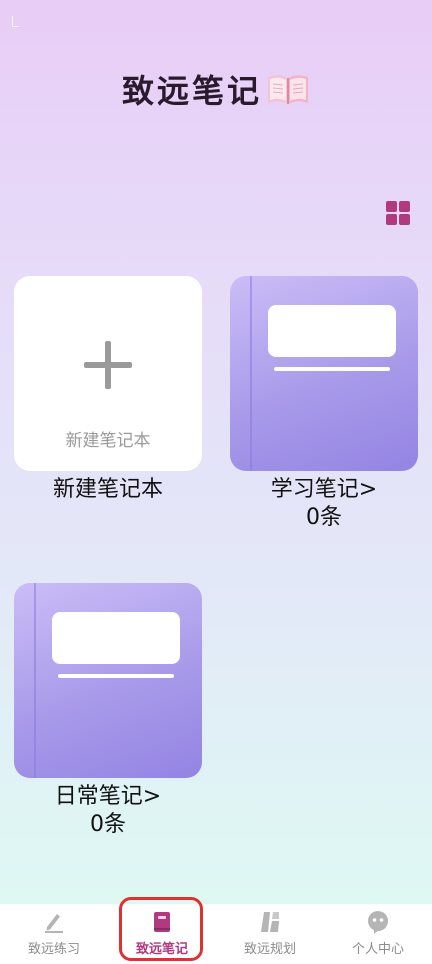 The height and width of the screenshot is (964, 432). What do you see at coordinates (270, 934) in the screenshot?
I see `tab-plan: 致远规划` at bounding box center [270, 934].